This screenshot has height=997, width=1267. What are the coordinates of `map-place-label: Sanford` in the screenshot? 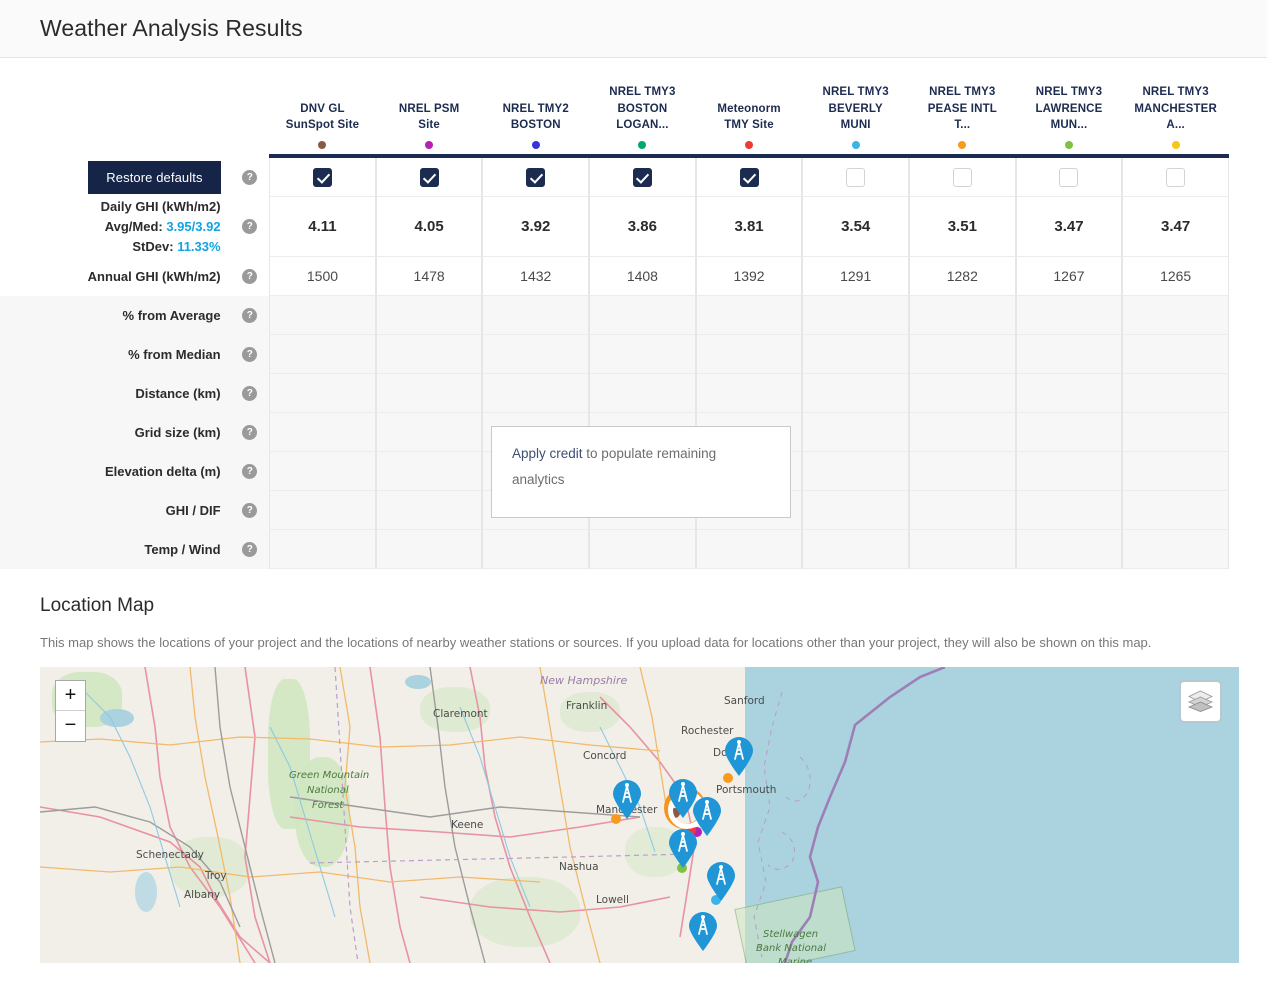 It's located at (744, 700).